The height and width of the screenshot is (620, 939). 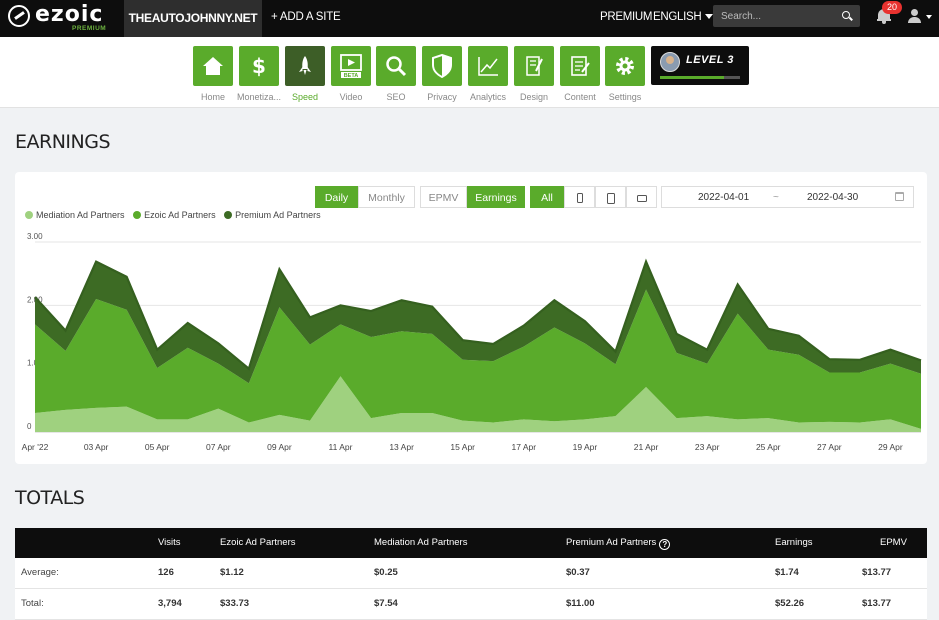 What do you see at coordinates (547, 197) in the screenshot?
I see `all-devices-button: All` at bounding box center [547, 197].